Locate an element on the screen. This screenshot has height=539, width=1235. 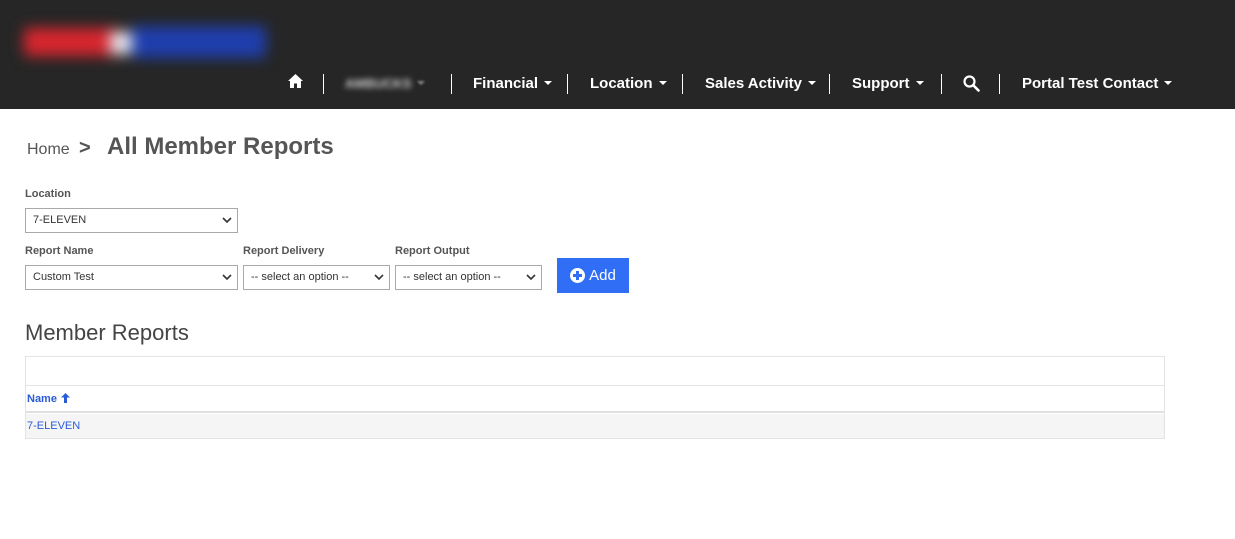
nav-user-menu: Portal Test Contact is located at coordinates (1097, 84).